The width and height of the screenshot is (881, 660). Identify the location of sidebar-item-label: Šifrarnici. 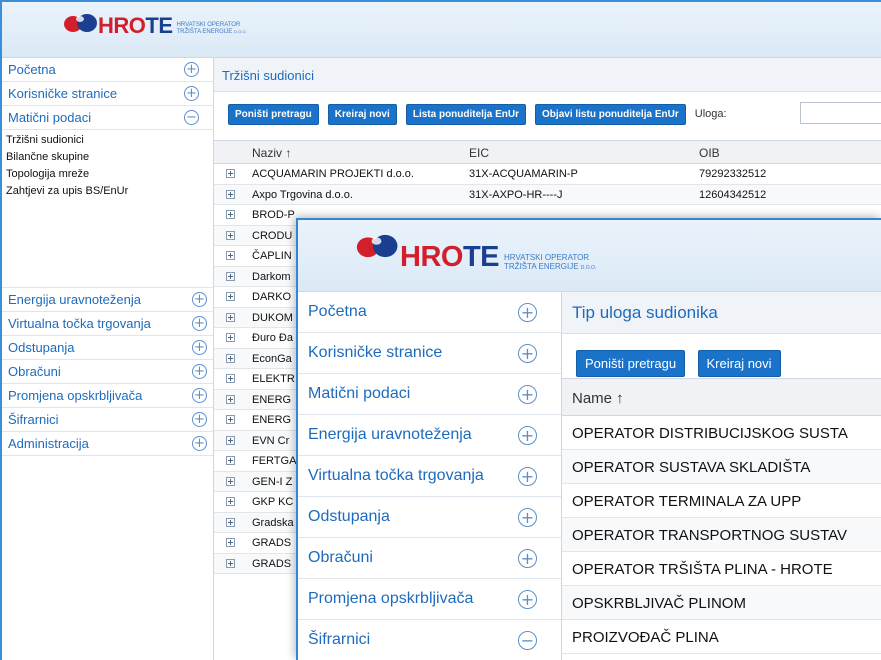
(33, 419).